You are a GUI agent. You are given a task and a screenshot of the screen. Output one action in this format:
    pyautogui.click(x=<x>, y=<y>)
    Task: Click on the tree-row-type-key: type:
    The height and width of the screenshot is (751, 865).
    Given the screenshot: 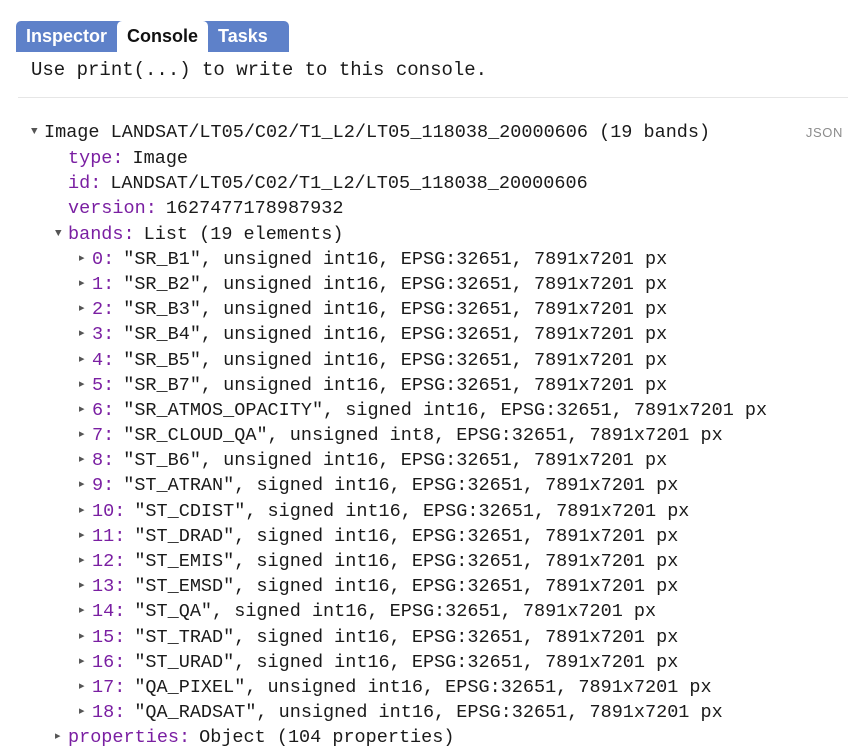 What is the action you would take?
    pyautogui.click(x=96, y=158)
    